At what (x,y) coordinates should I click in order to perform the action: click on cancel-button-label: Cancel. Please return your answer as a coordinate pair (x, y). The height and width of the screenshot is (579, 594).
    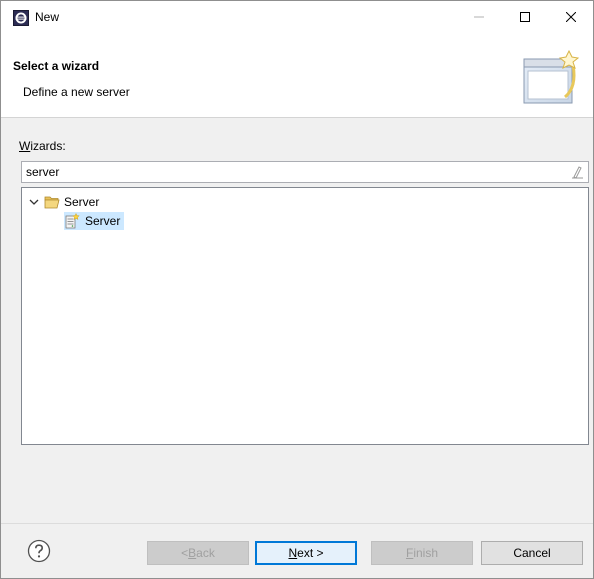
    Looking at the image, I should click on (532, 553).